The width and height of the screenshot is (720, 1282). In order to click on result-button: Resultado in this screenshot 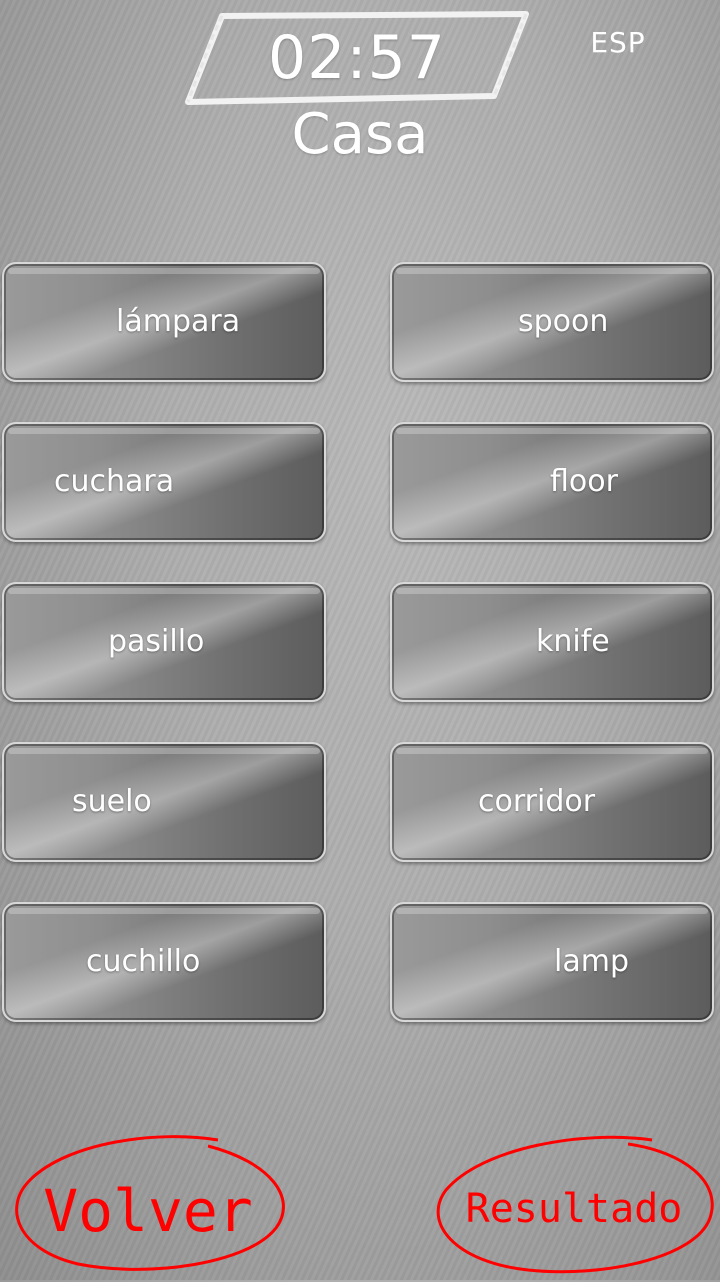, I will do `click(574, 1205)`.